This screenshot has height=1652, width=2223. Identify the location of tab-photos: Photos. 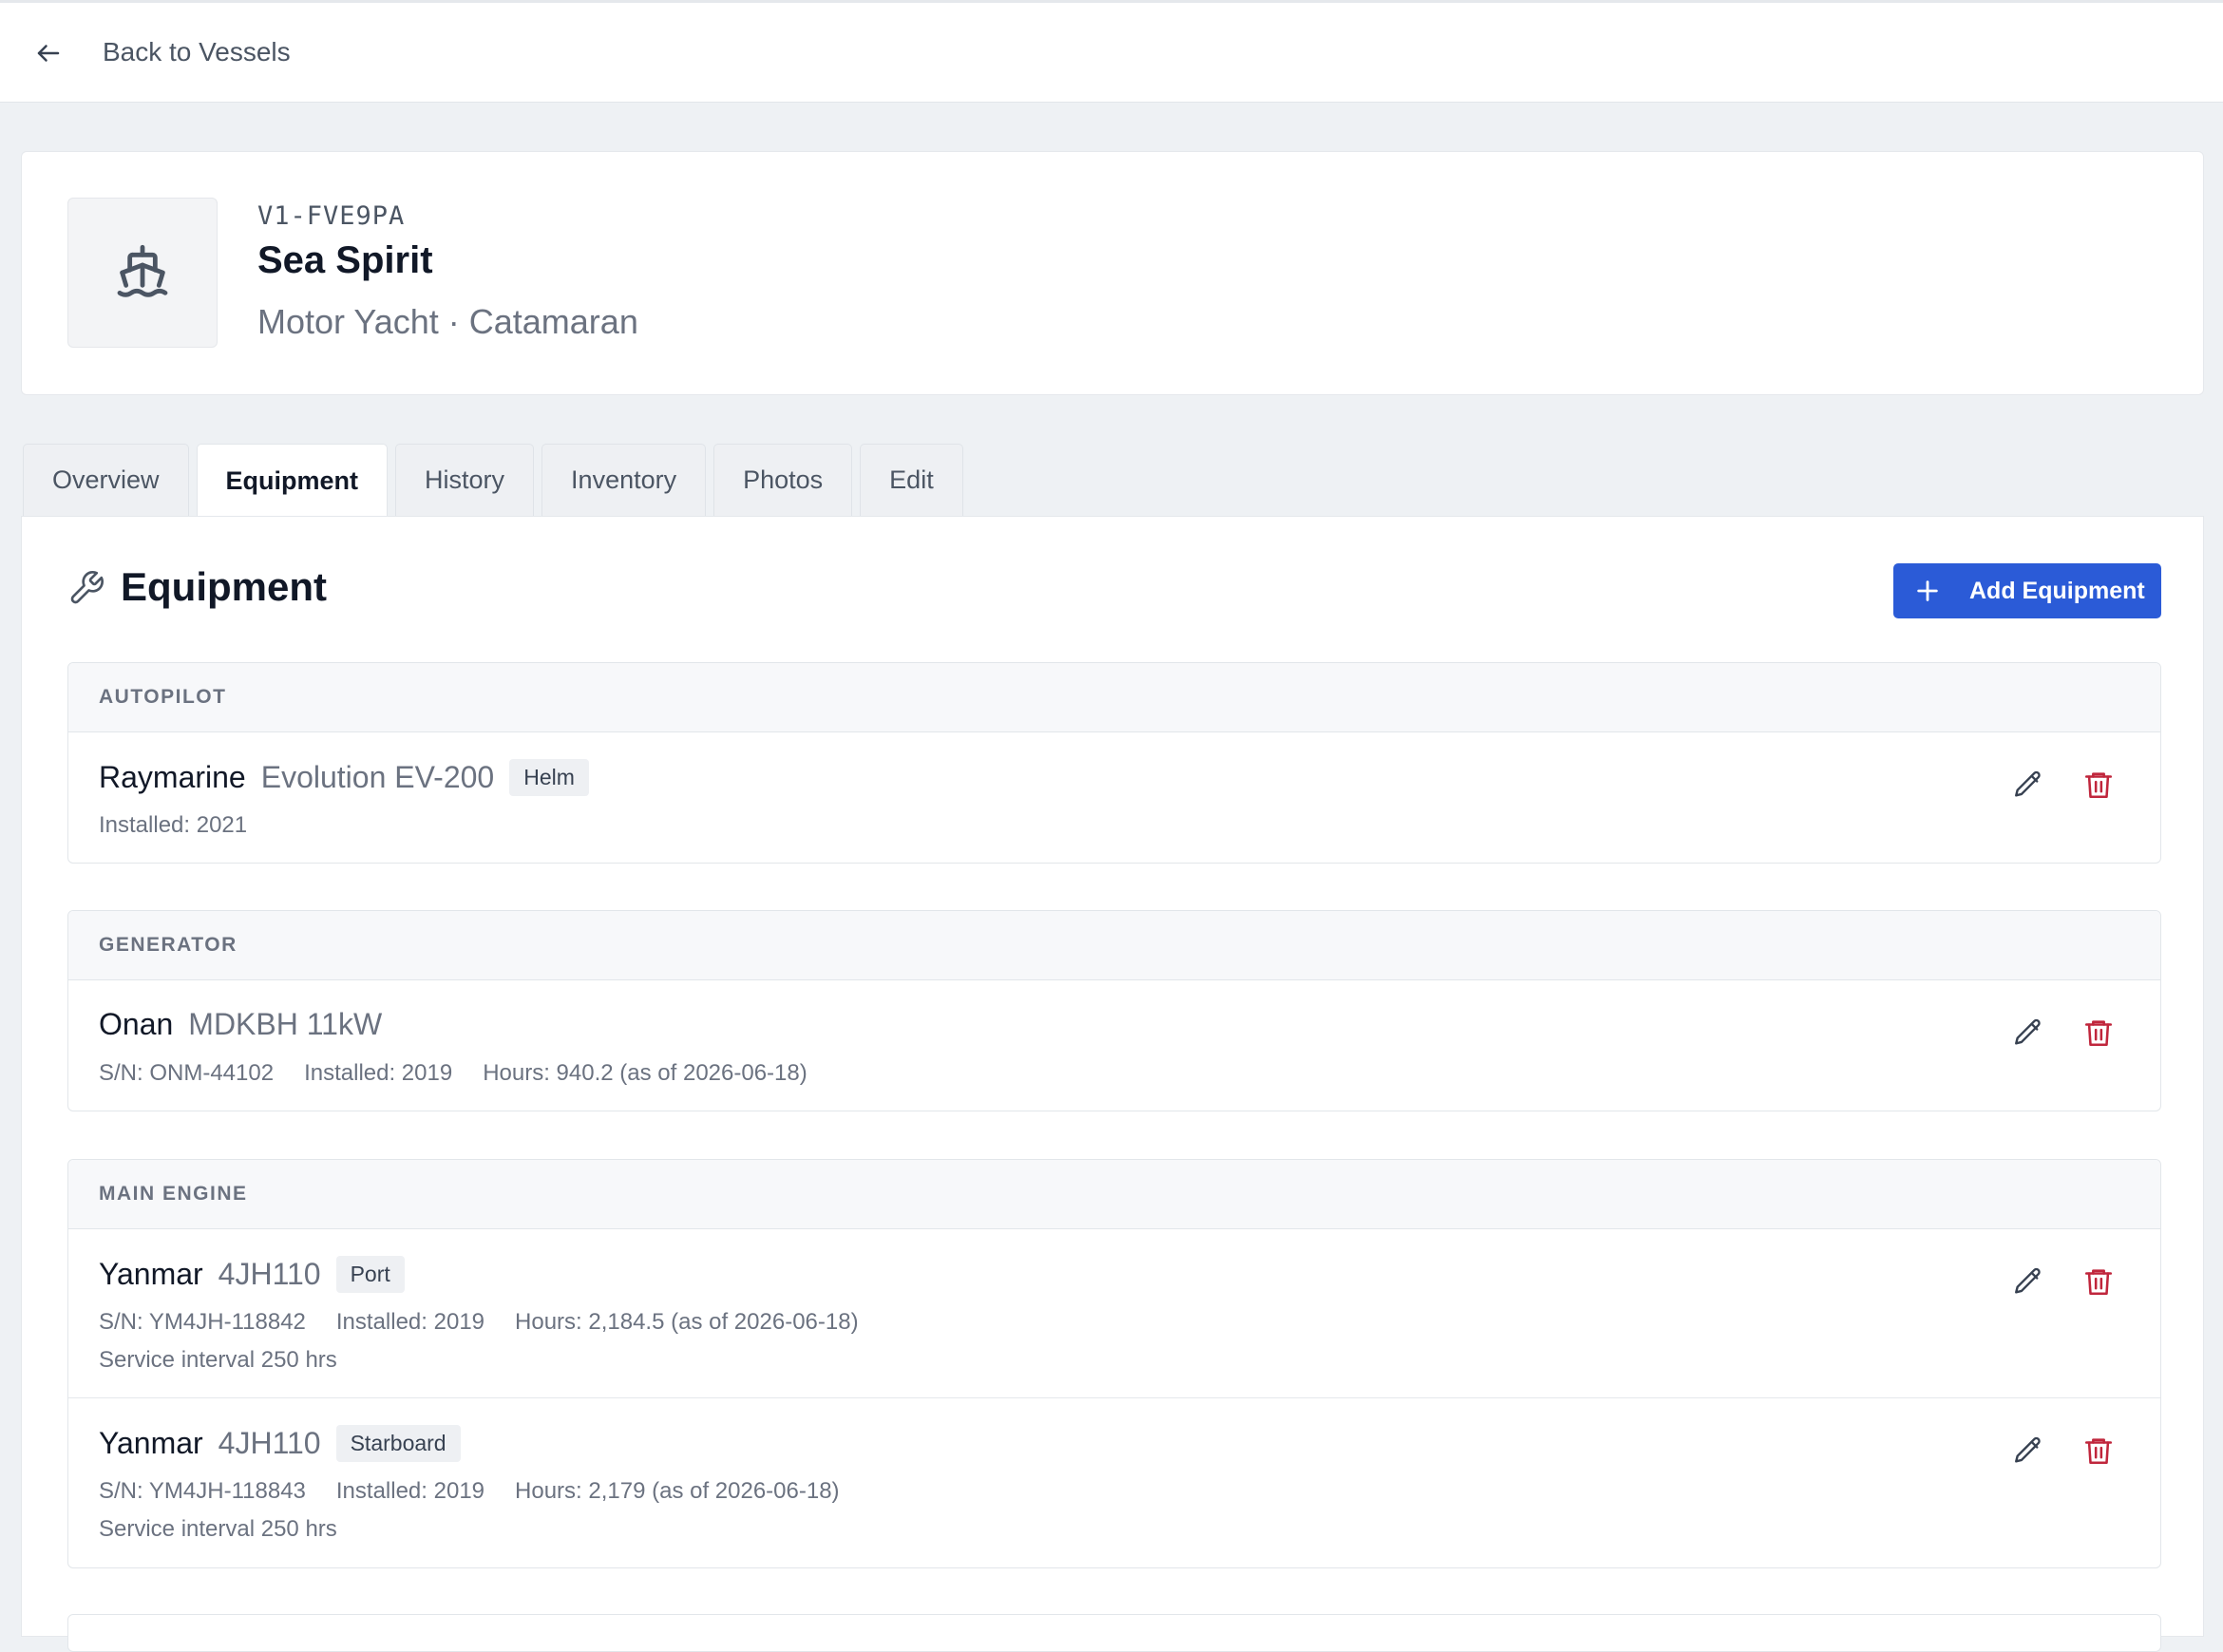
(783, 480).